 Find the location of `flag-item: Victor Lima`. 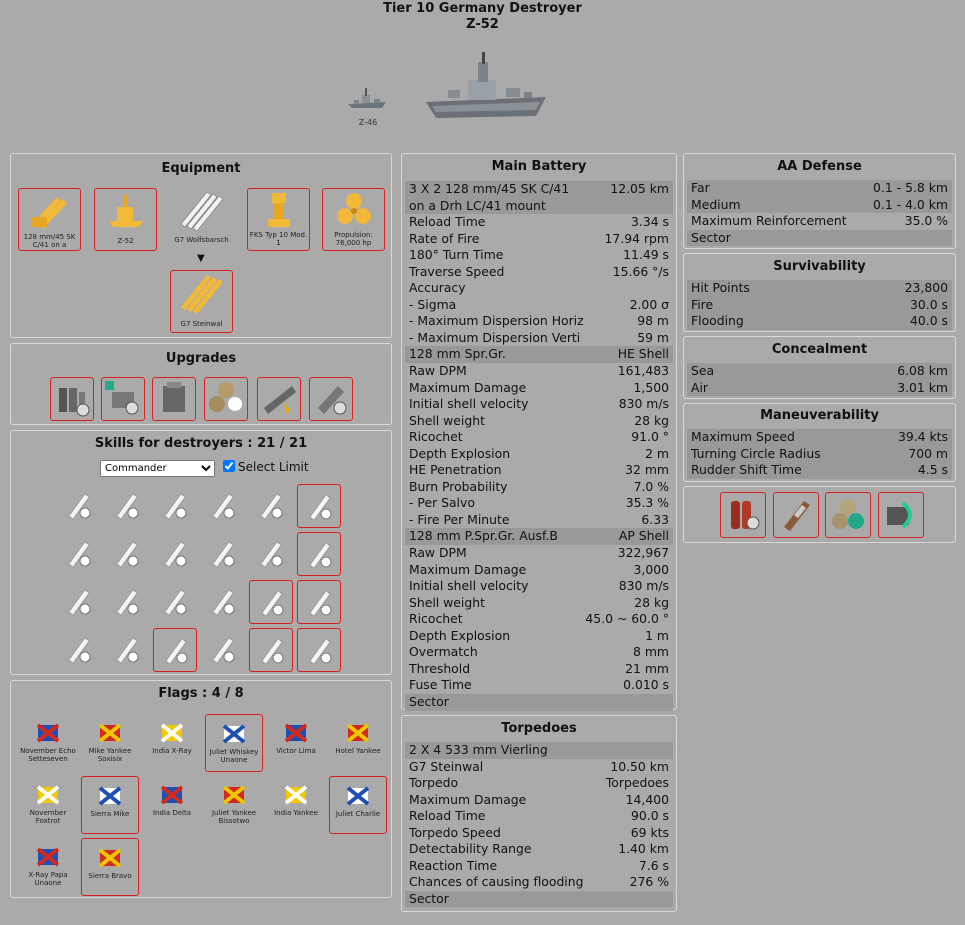

flag-item: Victor Lima is located at coordinates (296, 743).